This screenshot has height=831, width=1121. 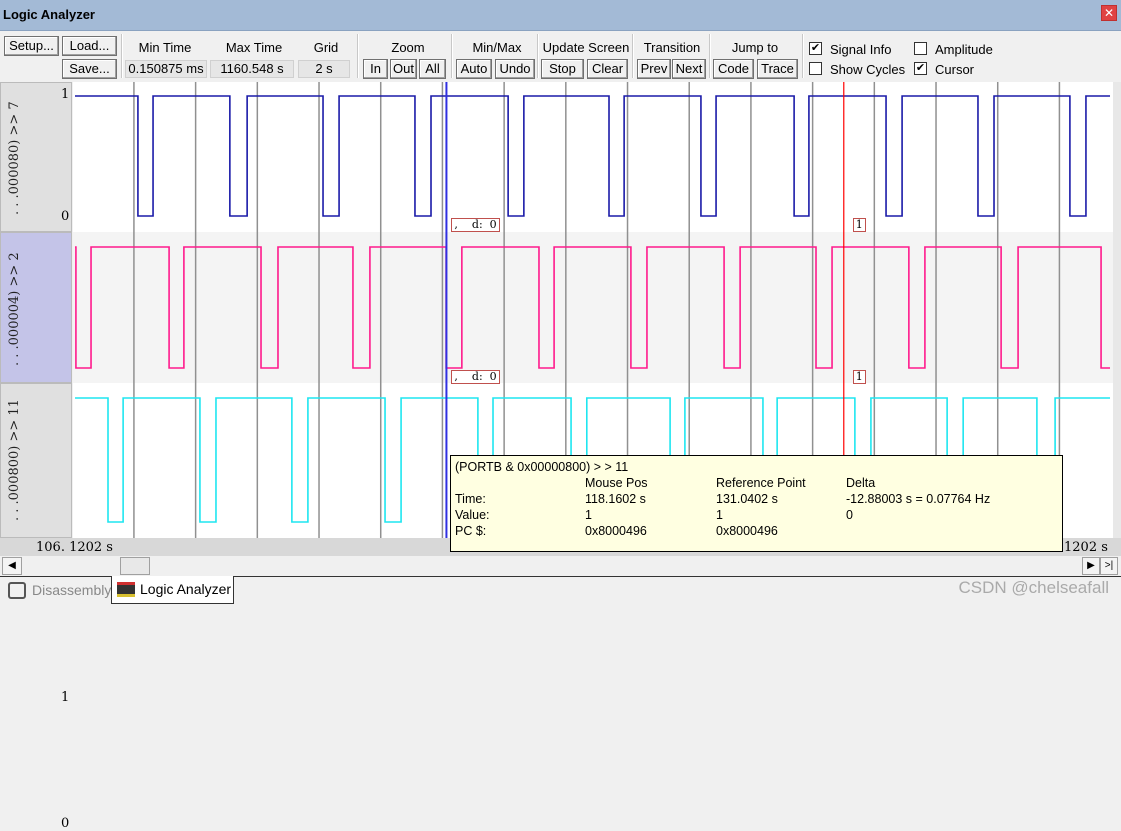 What do you see at coordinates (14, 309) in the screenshot?
I see `signal-name: . . .000004) >> 2` at bounding box center [14, 309].